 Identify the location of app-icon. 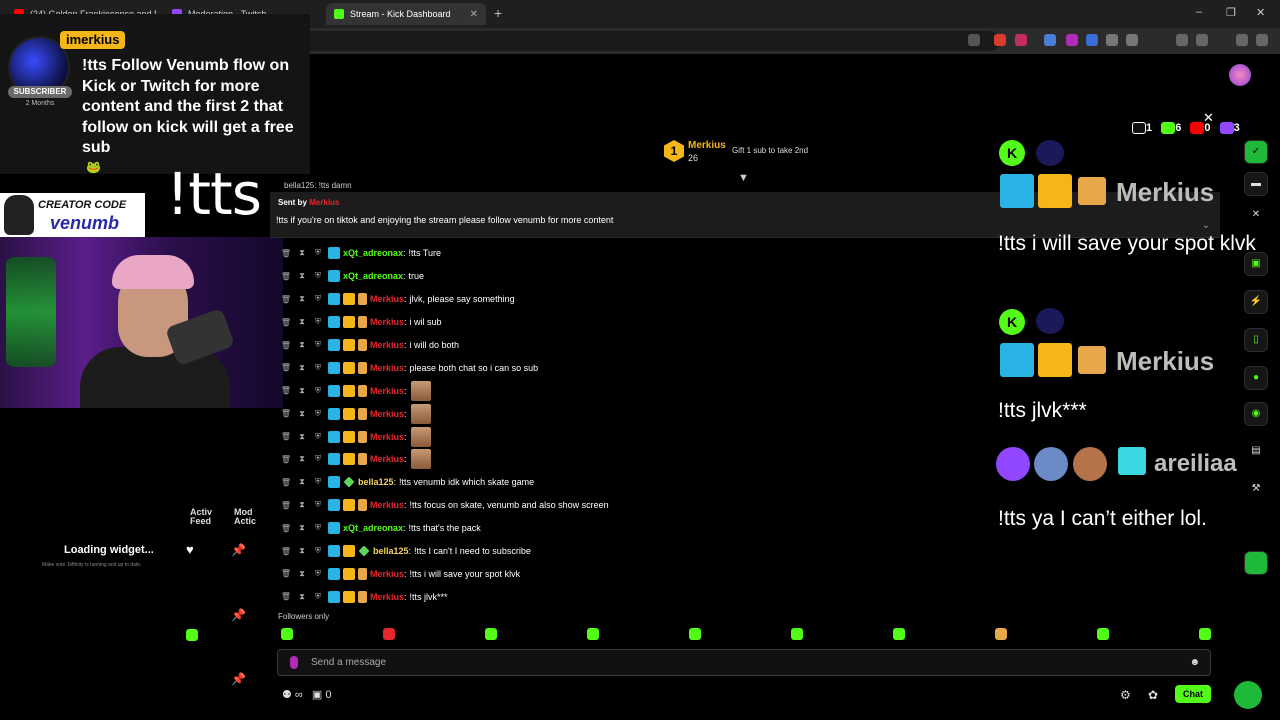
(1256, 563).